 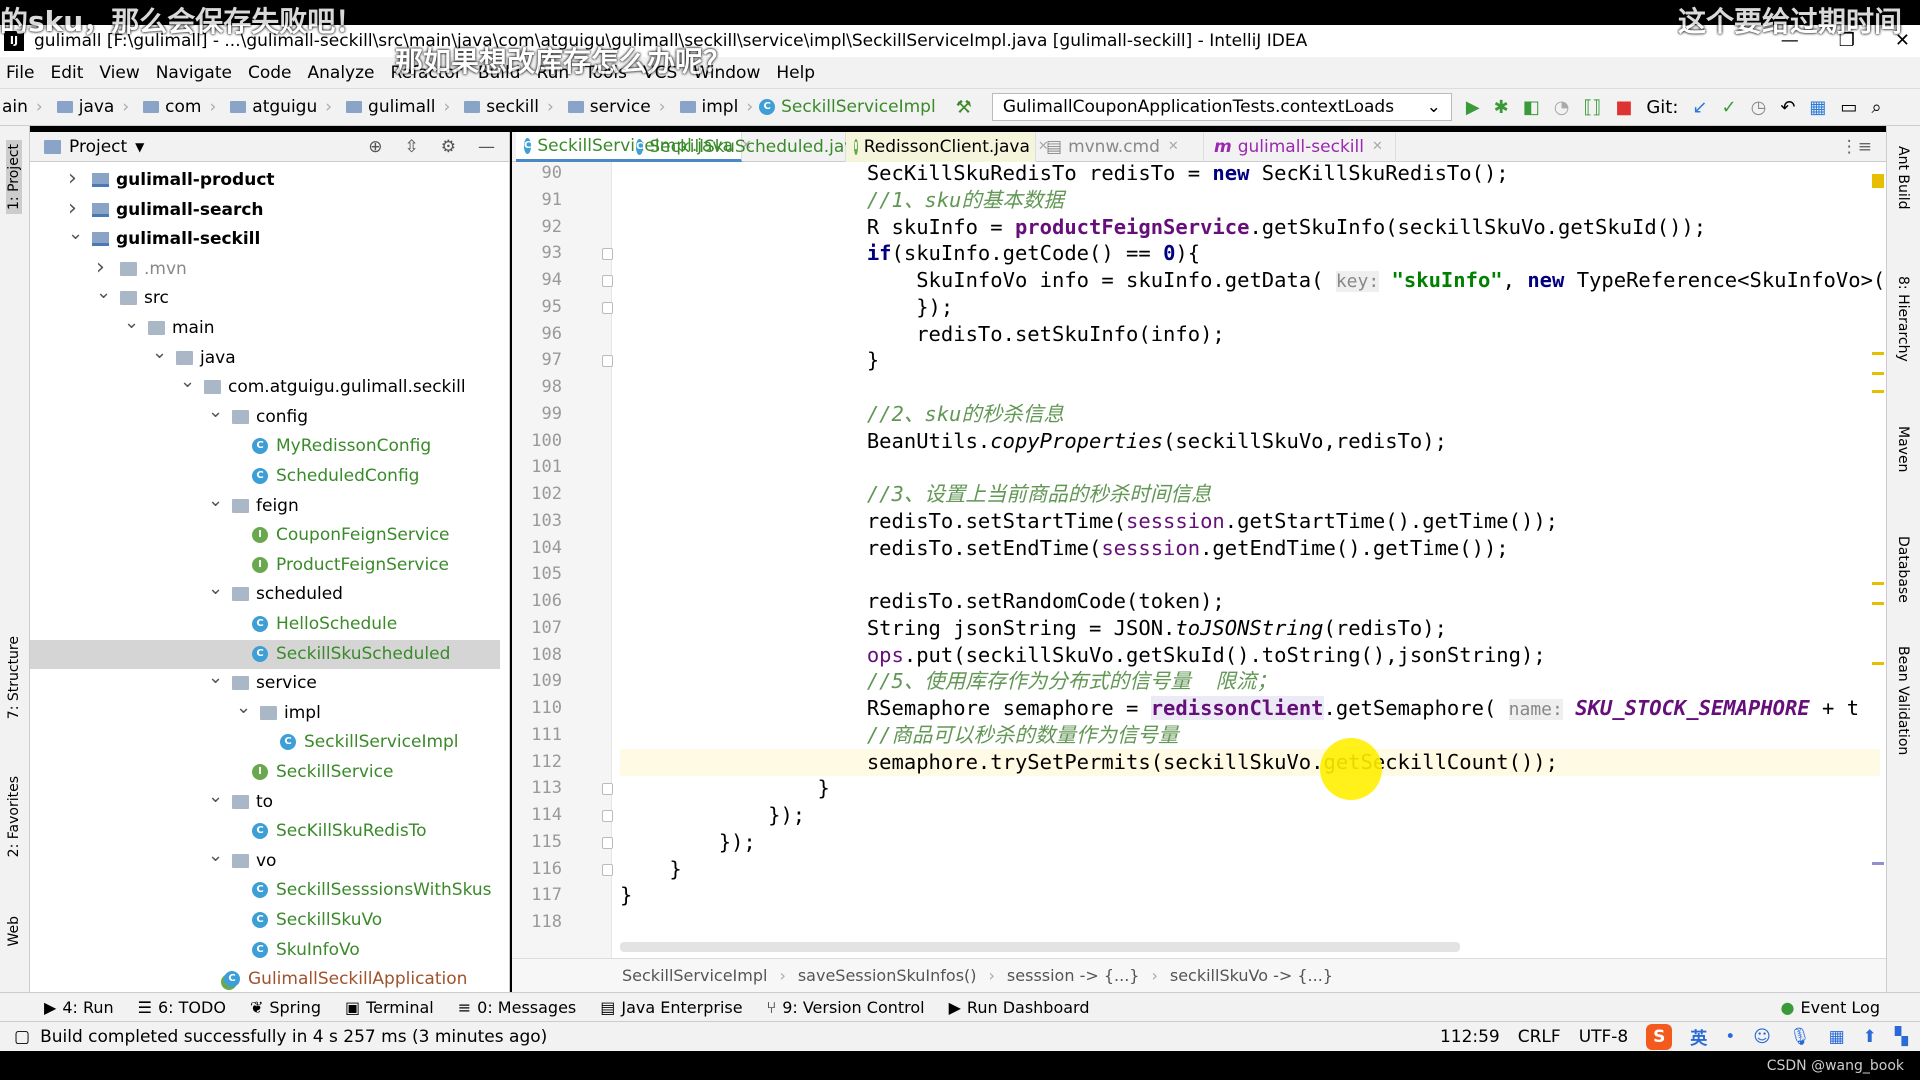 I want to click on tree-item: ⌄ impl, so click(x=265, y=712).